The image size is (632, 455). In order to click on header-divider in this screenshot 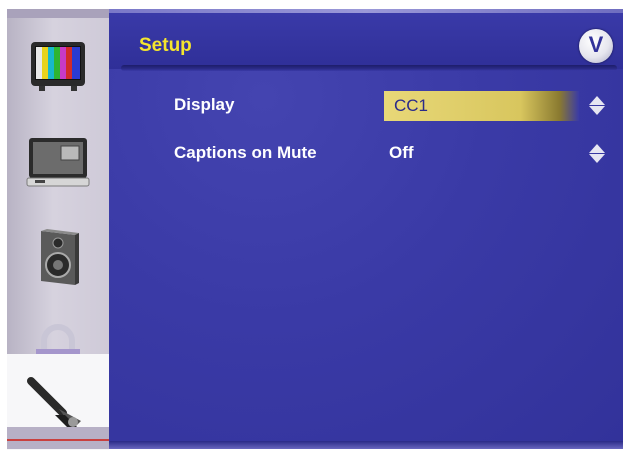, I will do `click(369, 68)`.